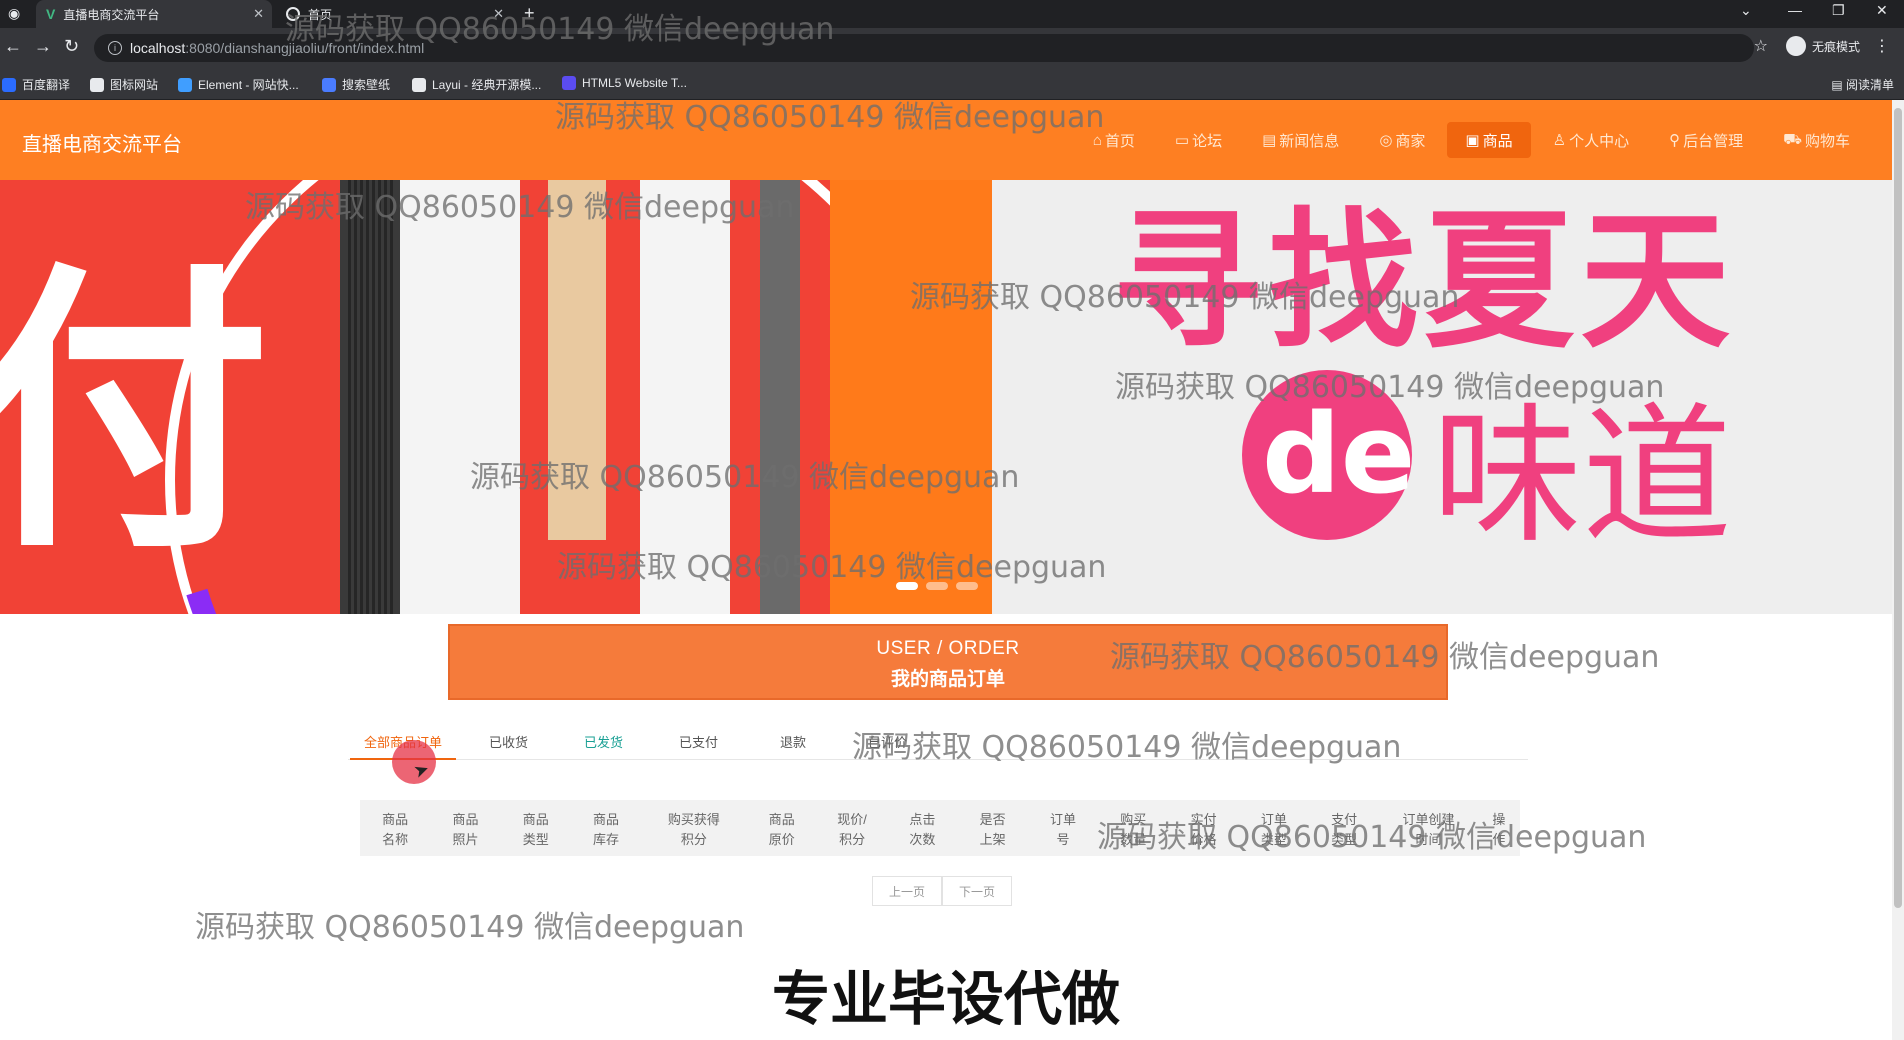 The image size is (1904, 1040). I want to click on shop-icon: ◎, so click(1386, 140).